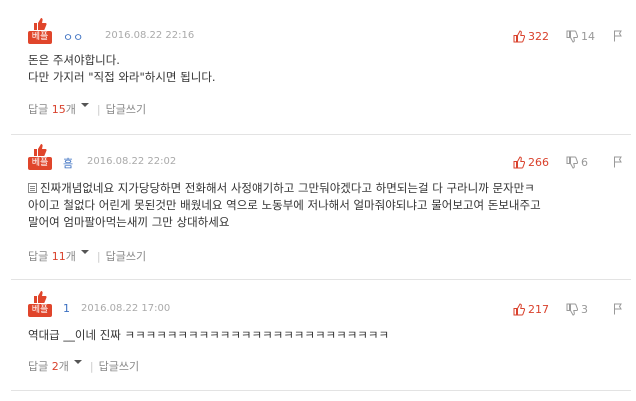 This screenshot has height=401, width=636. I want to click on vote-area: 322 14, so click(568, 37).